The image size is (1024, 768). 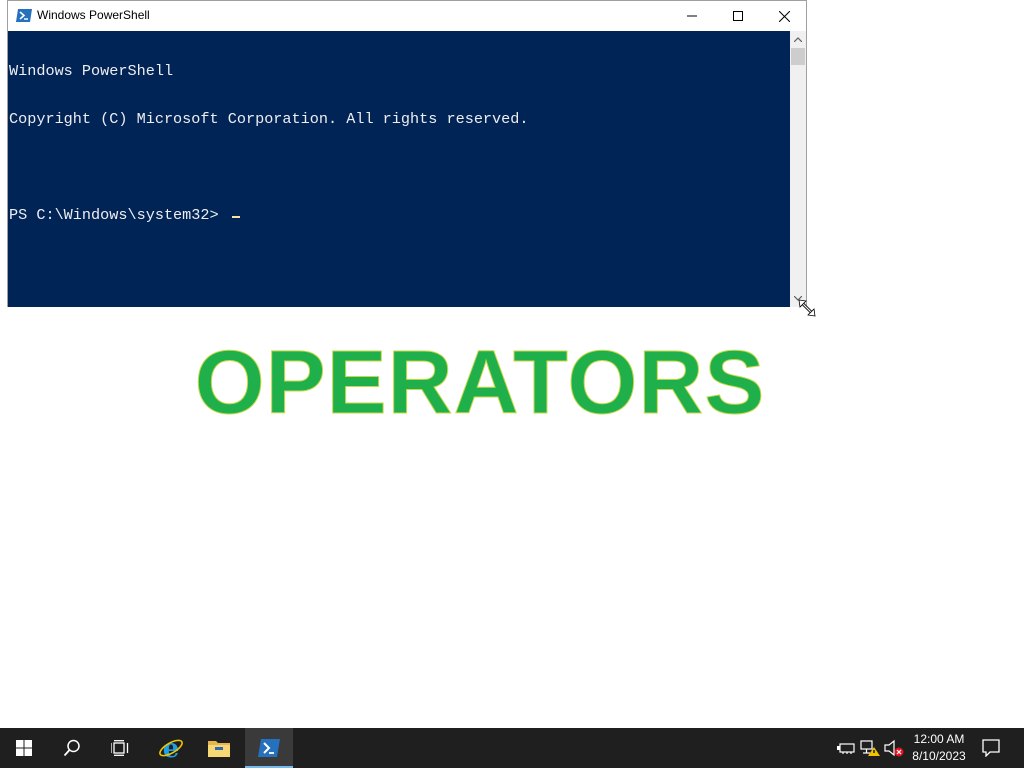 I want to click on title-bar: Windows PowerShell, so click(x=407, y=16).